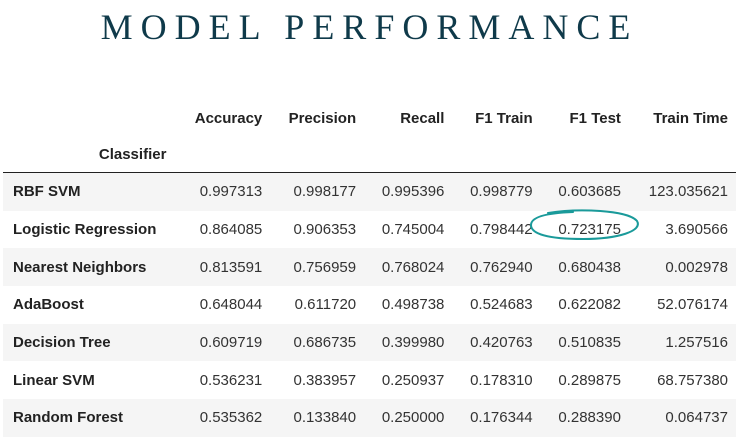  Describe the element at coordinates (408, 342) in the screenshot. I see `cell-recall: 0.399980` at that location.